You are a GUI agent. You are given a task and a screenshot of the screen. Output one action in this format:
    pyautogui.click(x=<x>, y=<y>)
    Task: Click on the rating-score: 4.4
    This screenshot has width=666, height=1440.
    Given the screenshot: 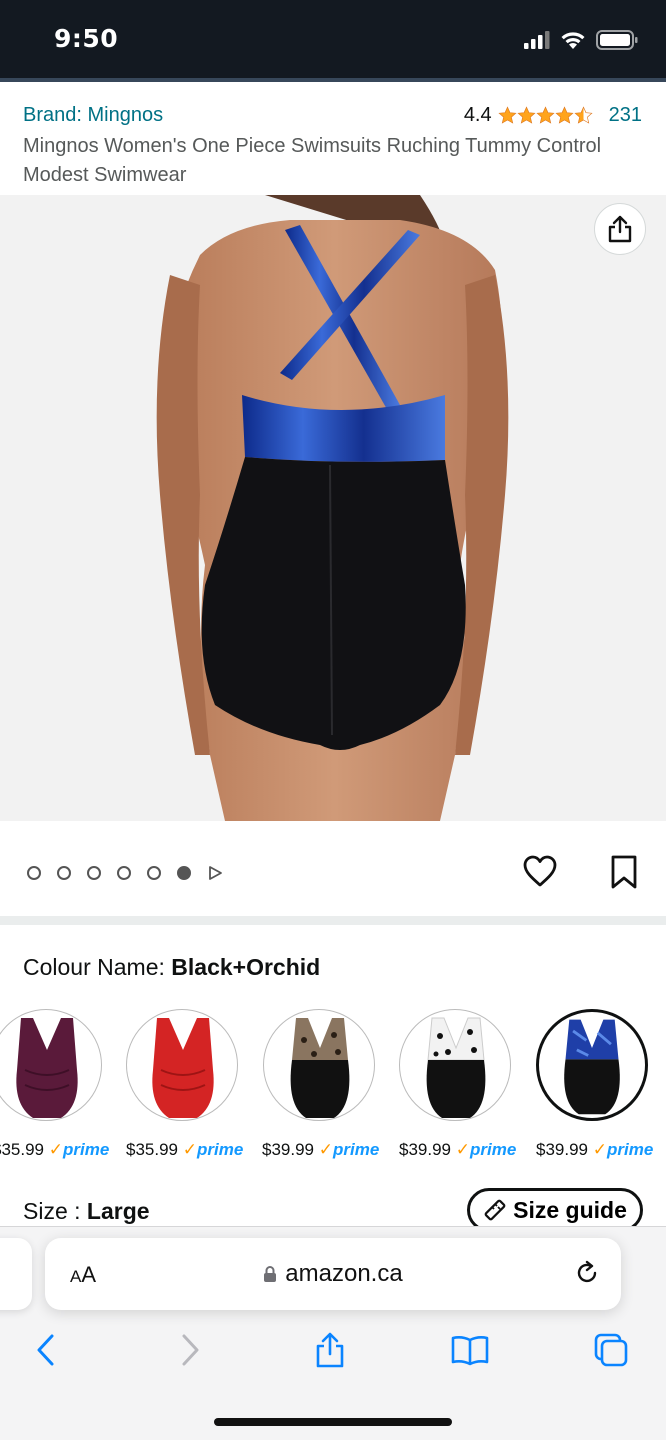 What is the action you would take?
    pyautogui.click(x=477, y=115)
    